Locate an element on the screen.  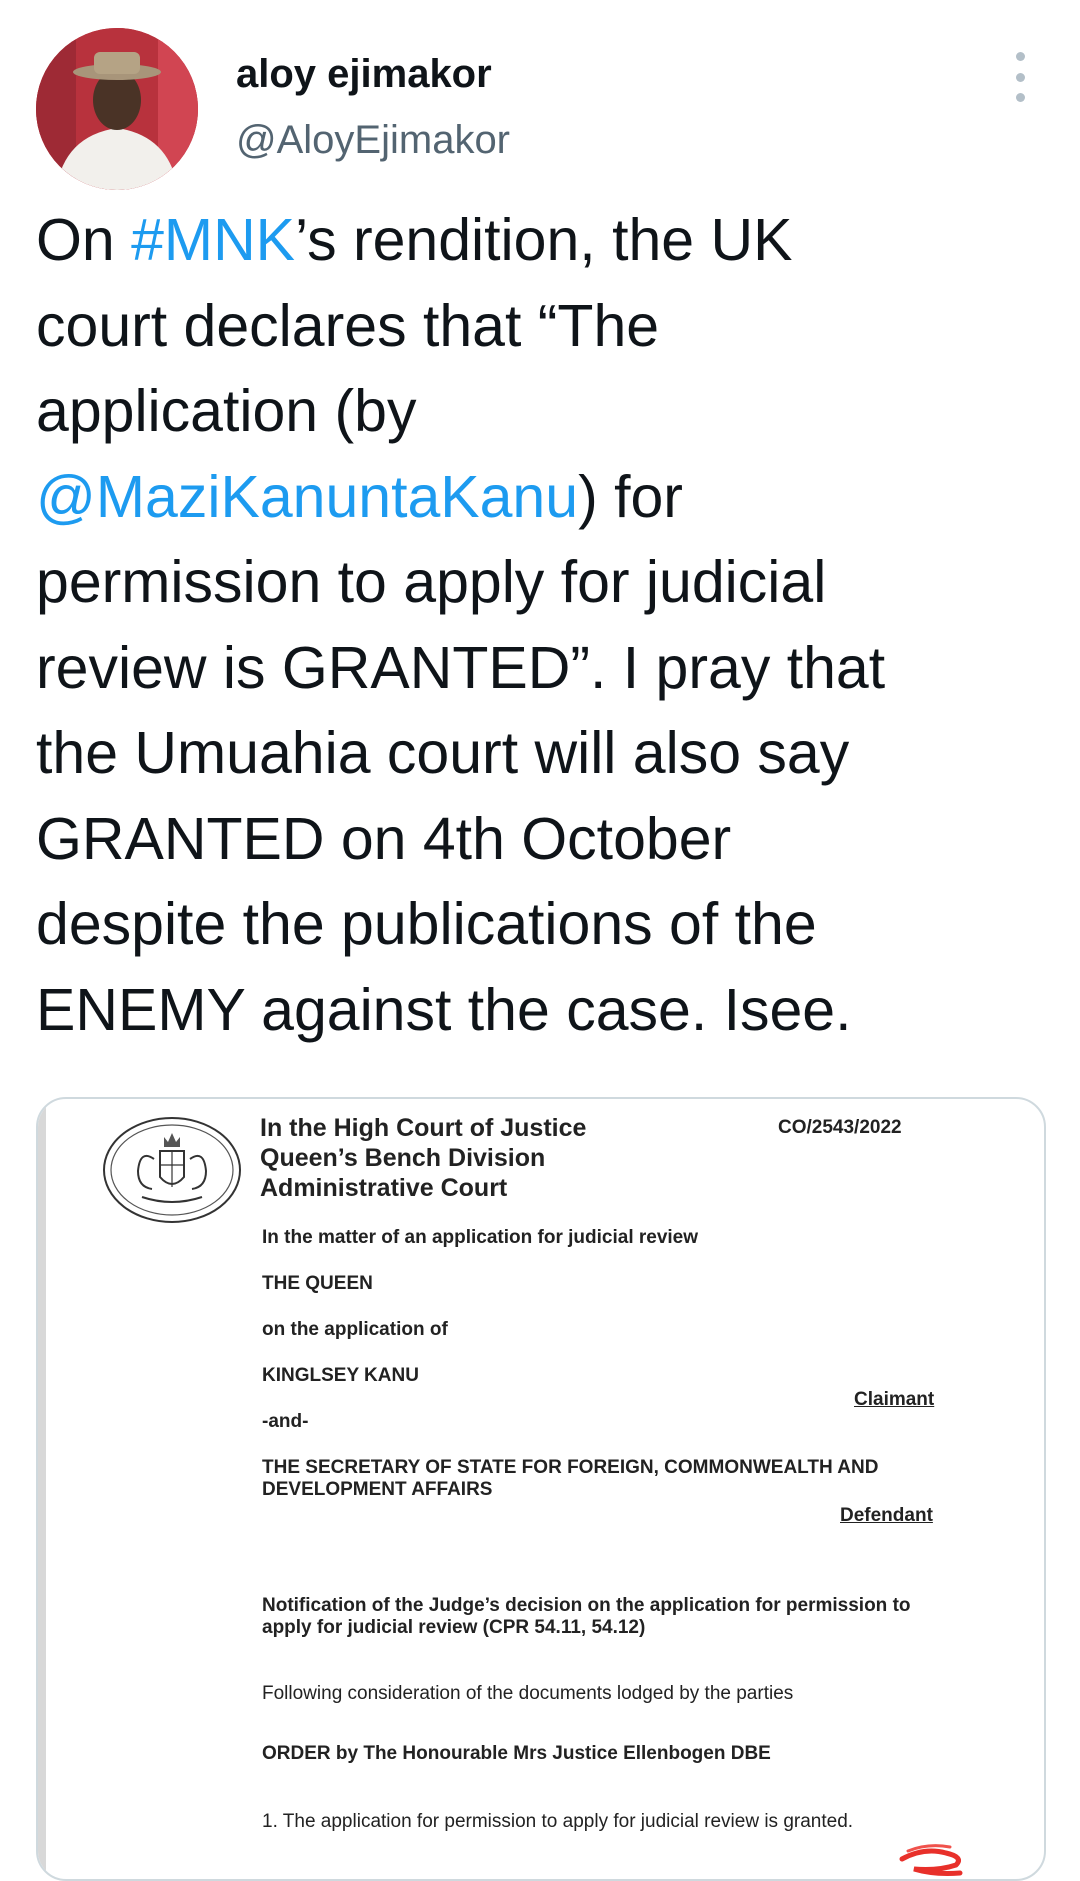
the-queen: THE QUEEN is located at coordinates (317, 1283).